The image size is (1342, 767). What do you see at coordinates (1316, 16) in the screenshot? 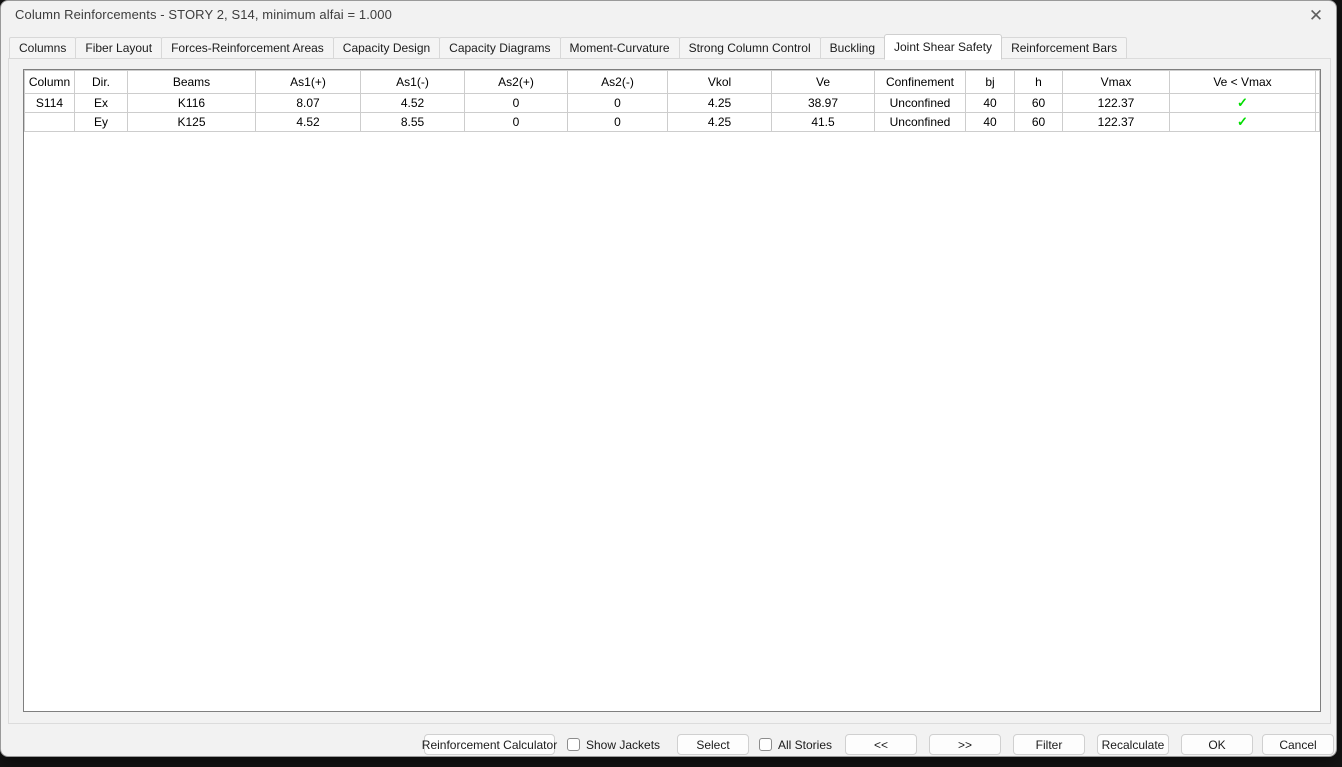
I see `close-icon: ✕` at bounding box center [1316, 16].